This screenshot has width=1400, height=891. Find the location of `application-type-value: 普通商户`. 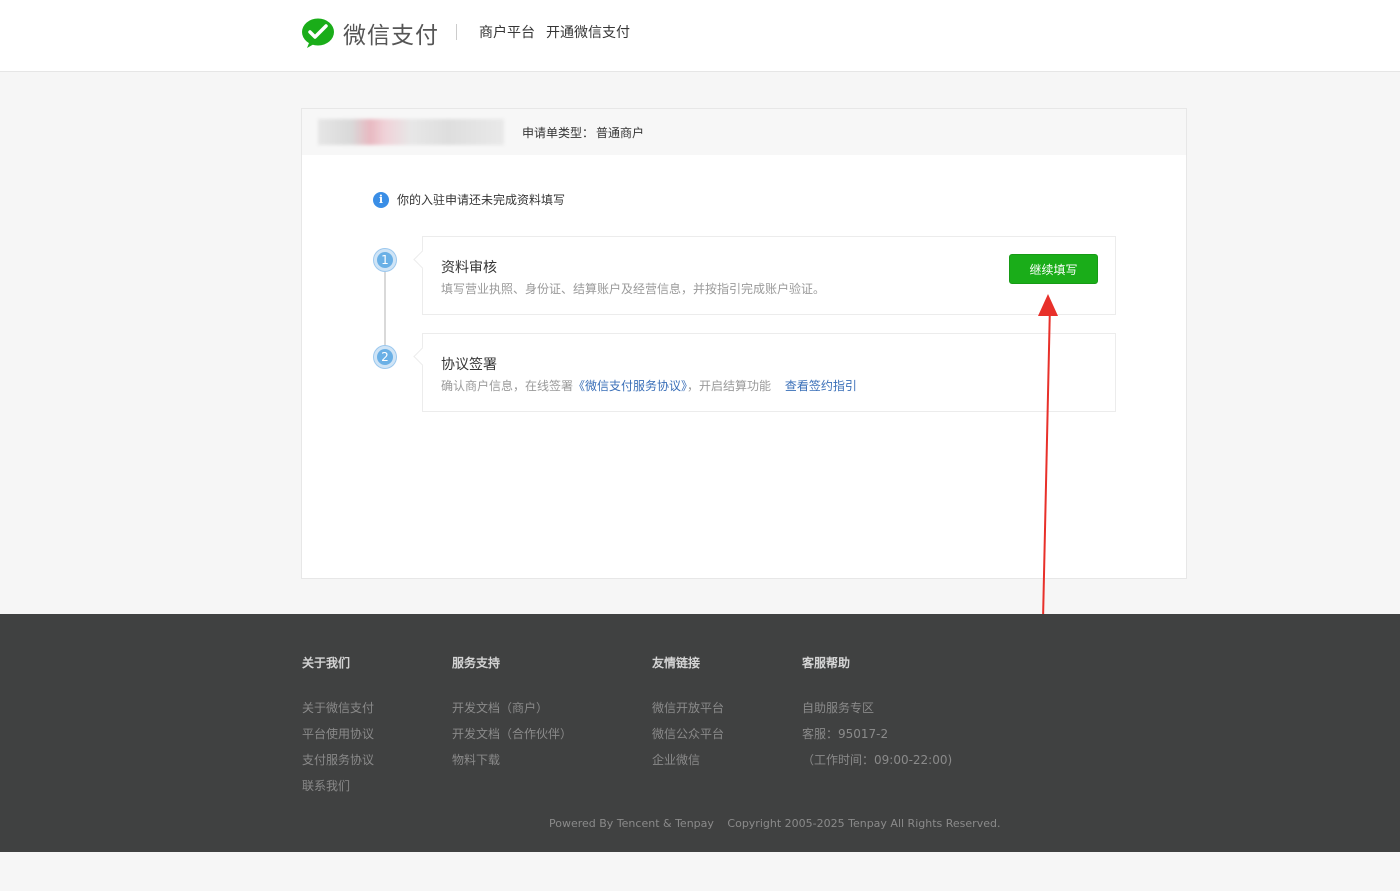

application-type-value: 普通商户 is located at coordinates (620, 133).